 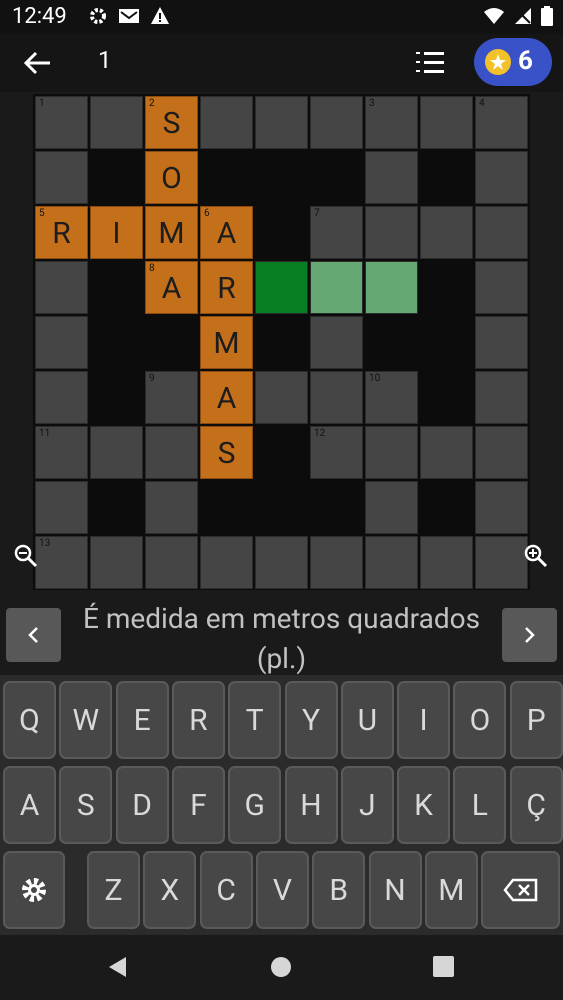 I want to click on key-r: R, so click(x=198, y=720).